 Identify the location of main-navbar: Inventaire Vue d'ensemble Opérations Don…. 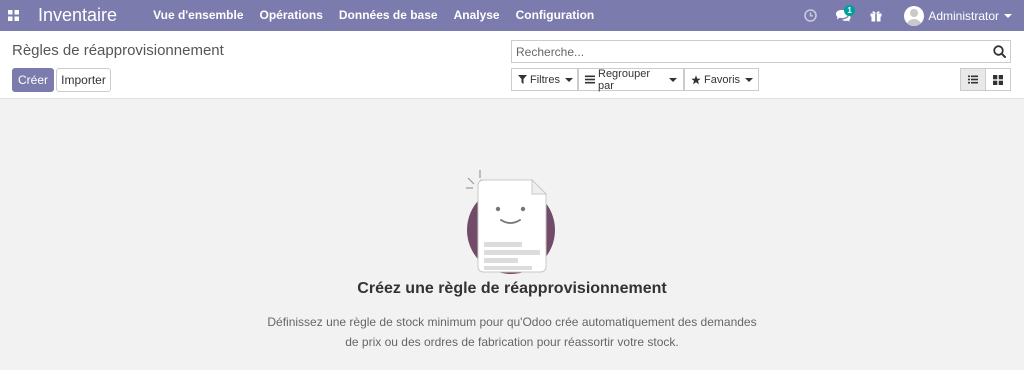
(512, 15).